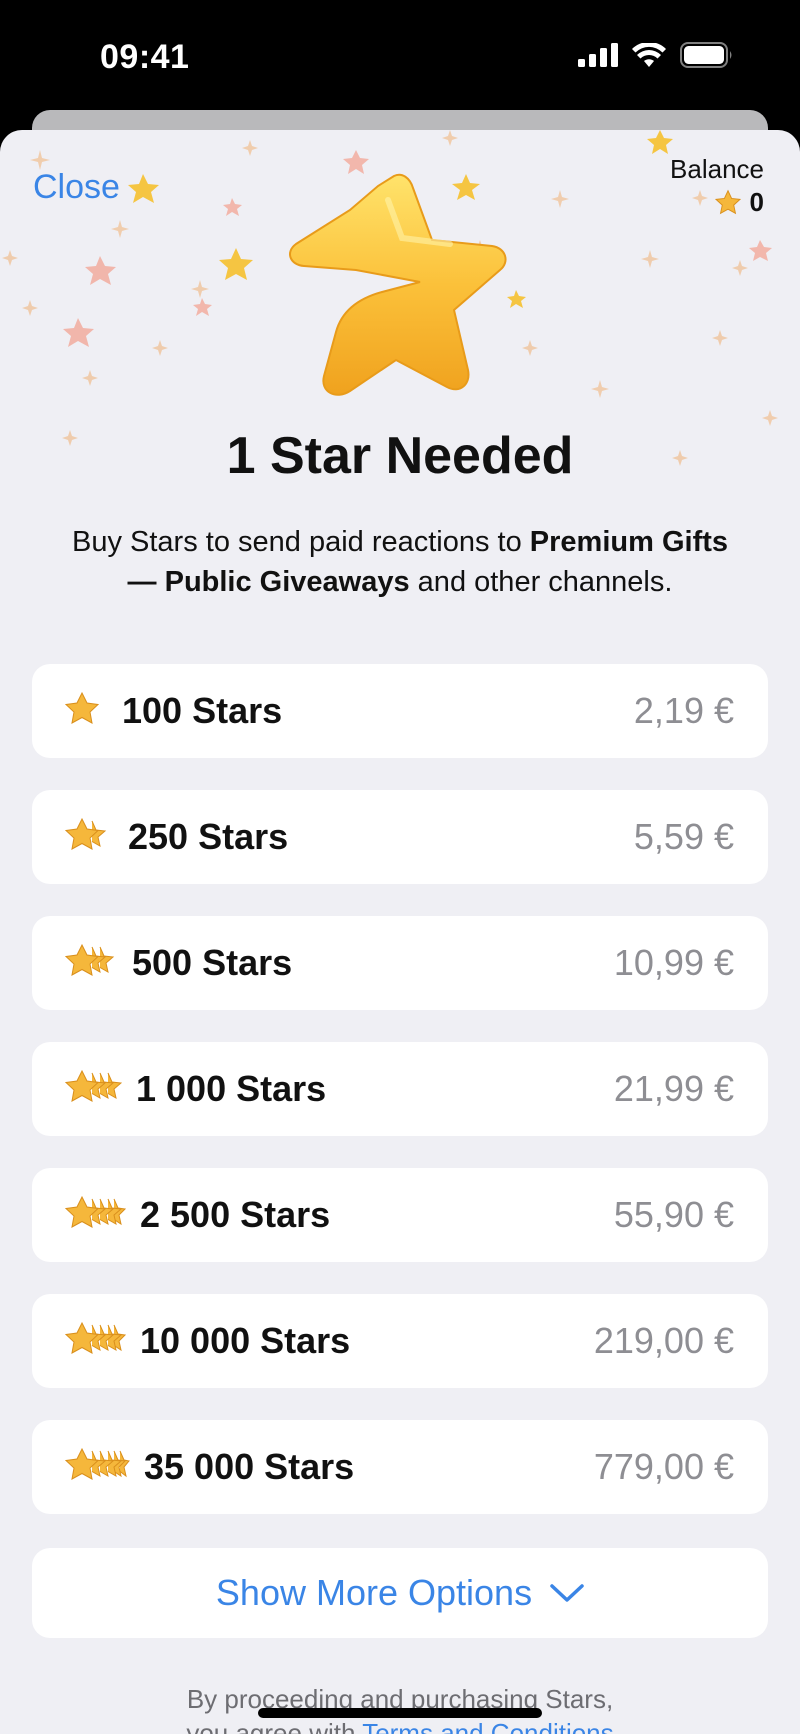  Describe the element at coordinates (400, 456) in the screenshot. I see `page-title: 1 Star Needed` at that location.